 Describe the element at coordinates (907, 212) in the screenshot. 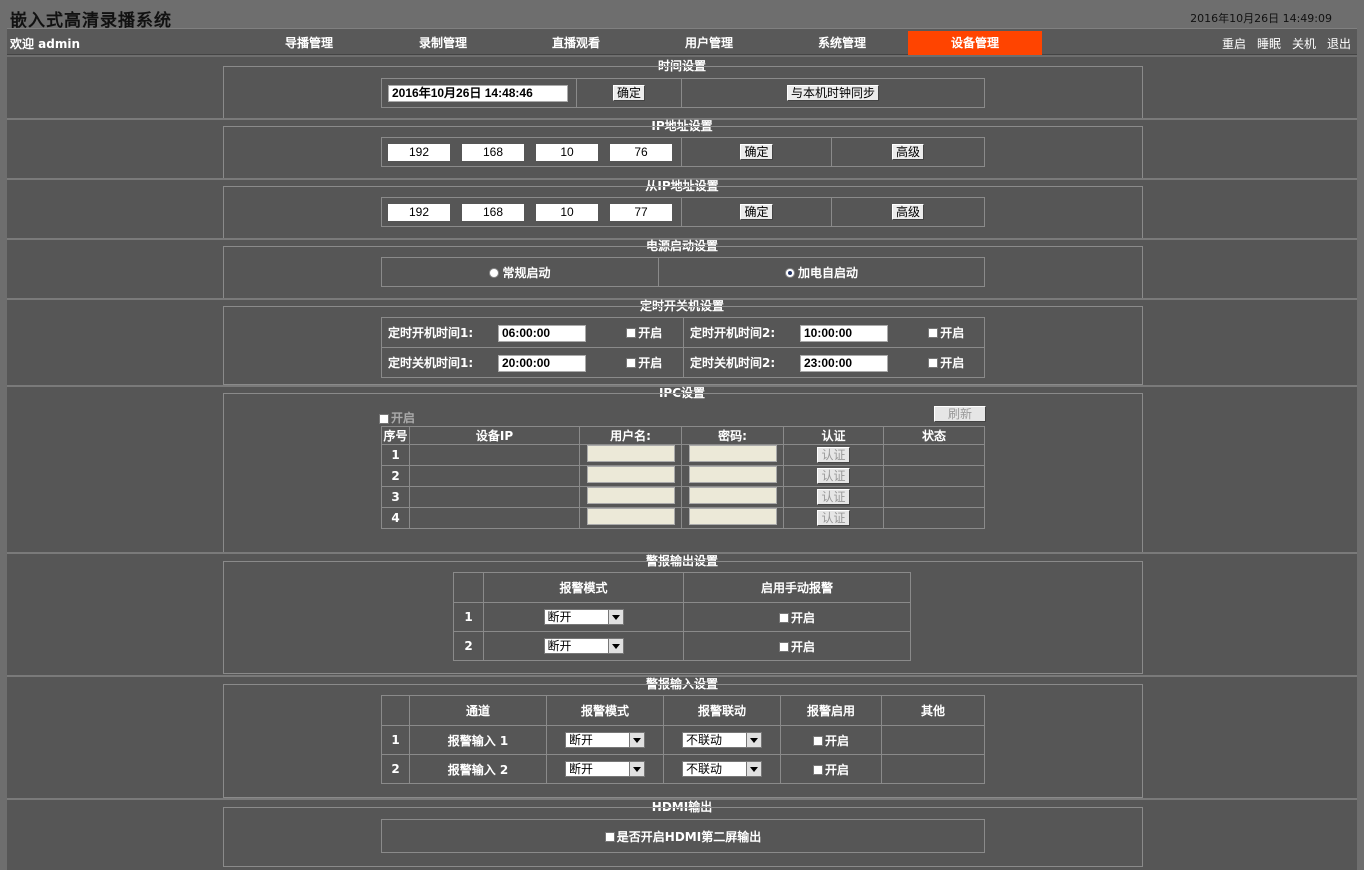

I see `slave-ip-advanced-button: 高级` at that location.